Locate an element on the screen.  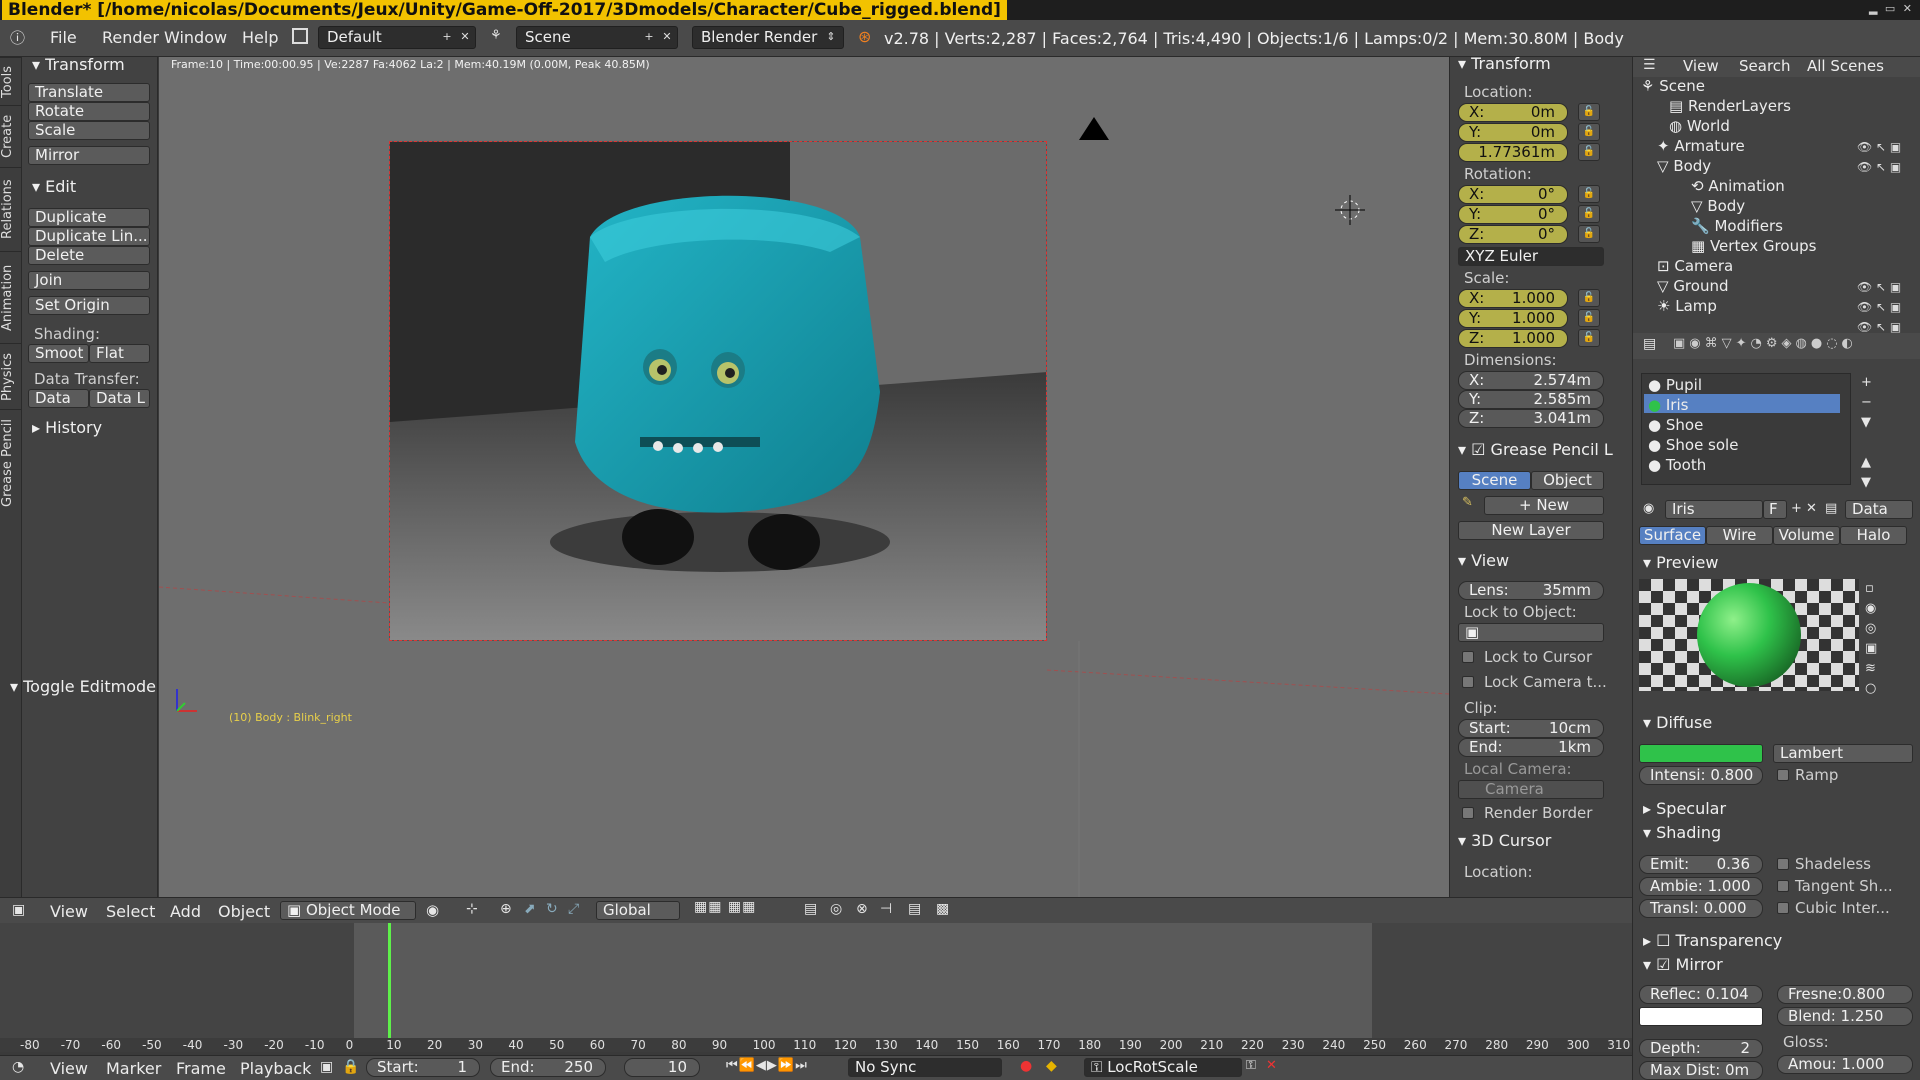
lock-object-field: ▣ is located at coordinates (1531, 632).